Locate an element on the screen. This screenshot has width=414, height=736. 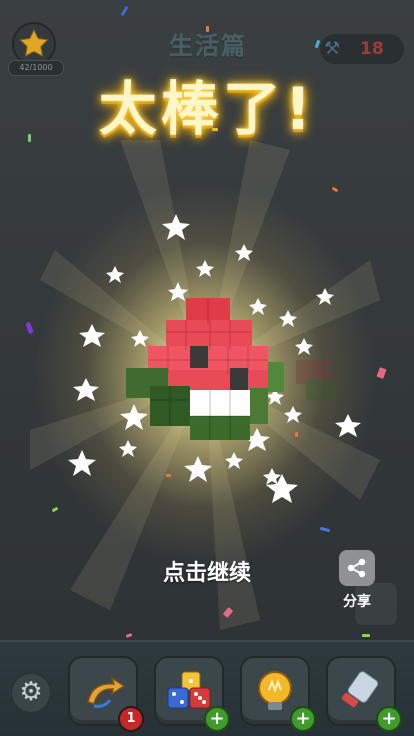
share-label: 分享 is located at coordinates (357, 601).